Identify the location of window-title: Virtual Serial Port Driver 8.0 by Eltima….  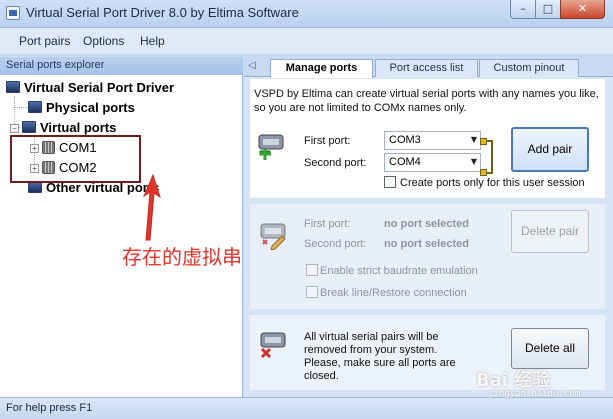
(162, 12).